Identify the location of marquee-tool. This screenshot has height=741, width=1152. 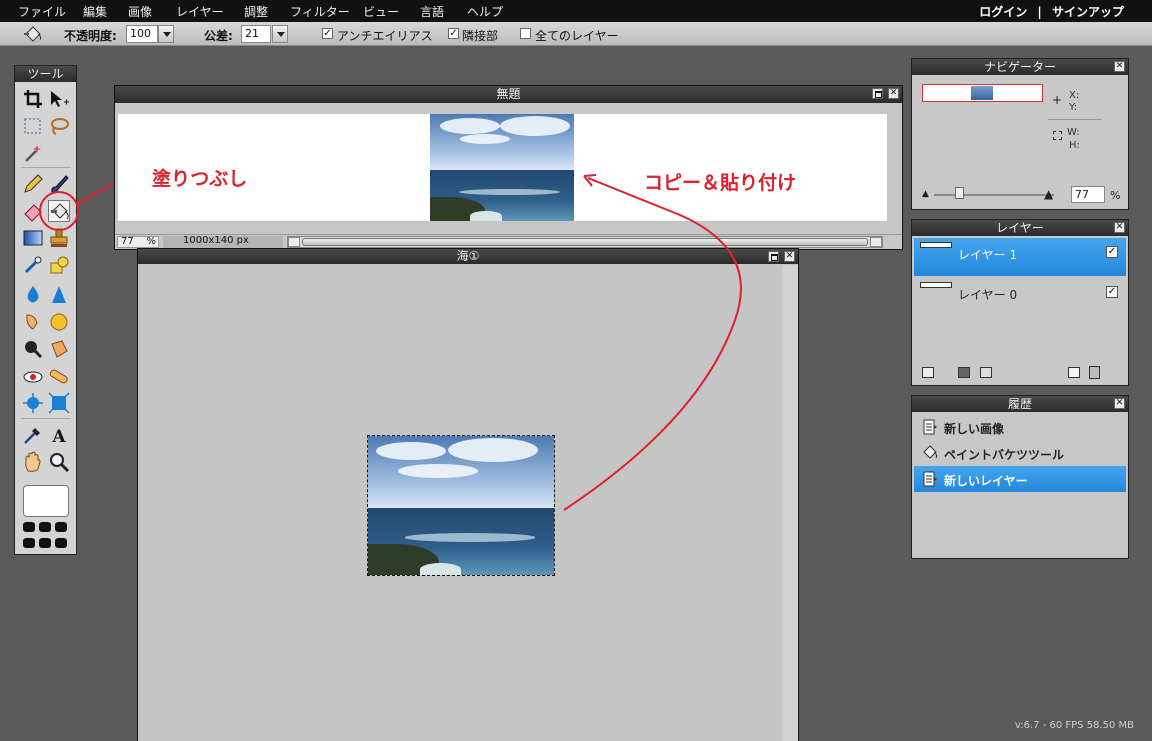
(33, 126).